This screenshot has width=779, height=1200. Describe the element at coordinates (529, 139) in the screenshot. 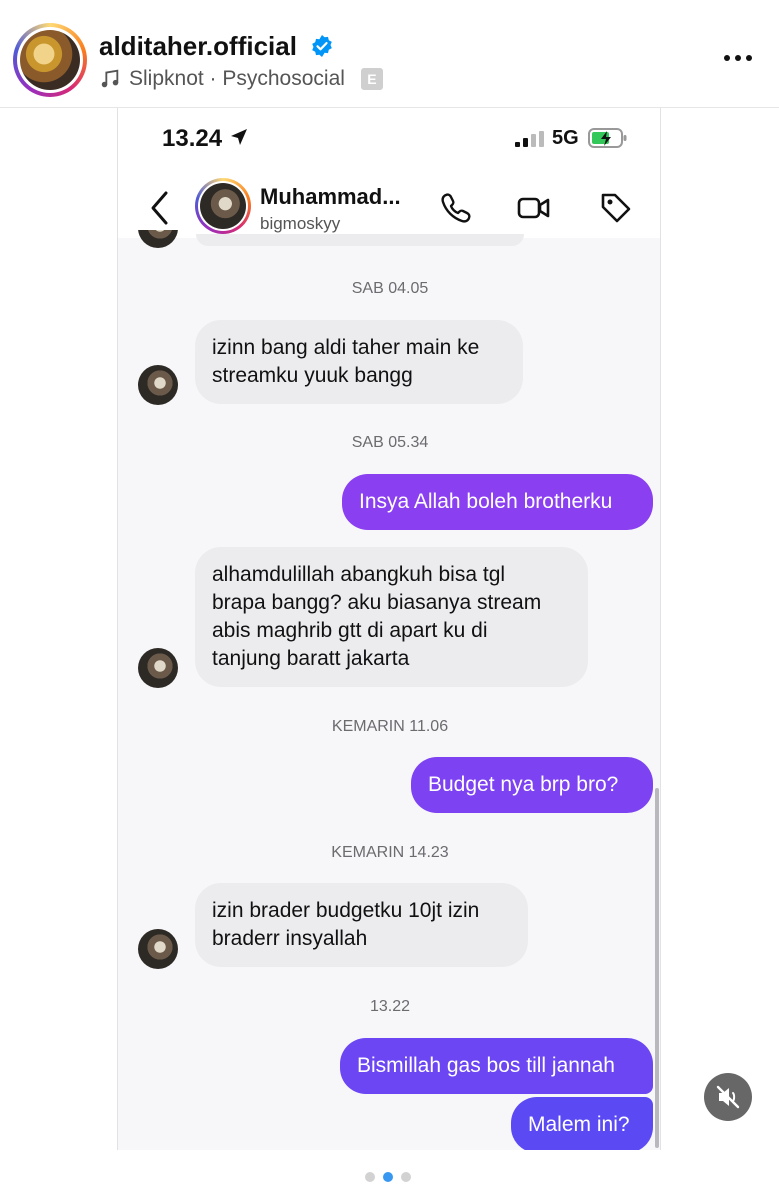

I see `signal-icon` at that location.